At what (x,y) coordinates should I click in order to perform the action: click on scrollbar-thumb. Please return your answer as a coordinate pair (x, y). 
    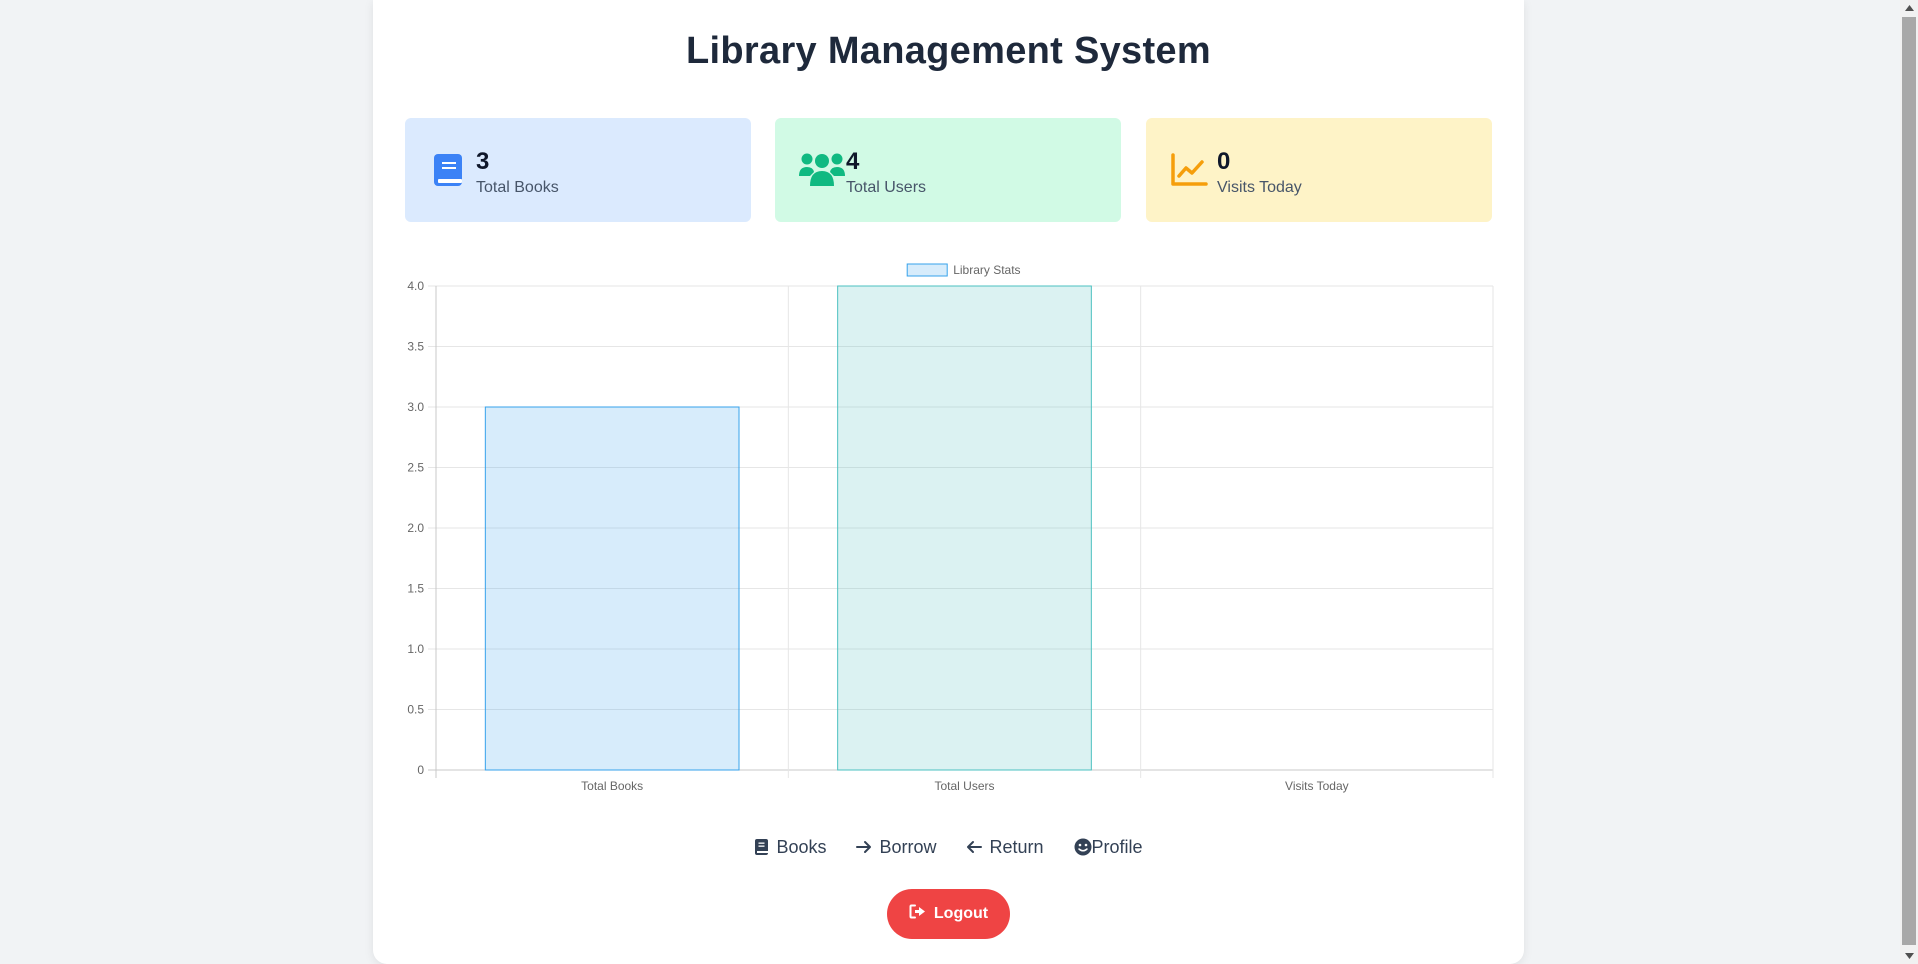
    Looking at the image, I should click on (1909, 481).